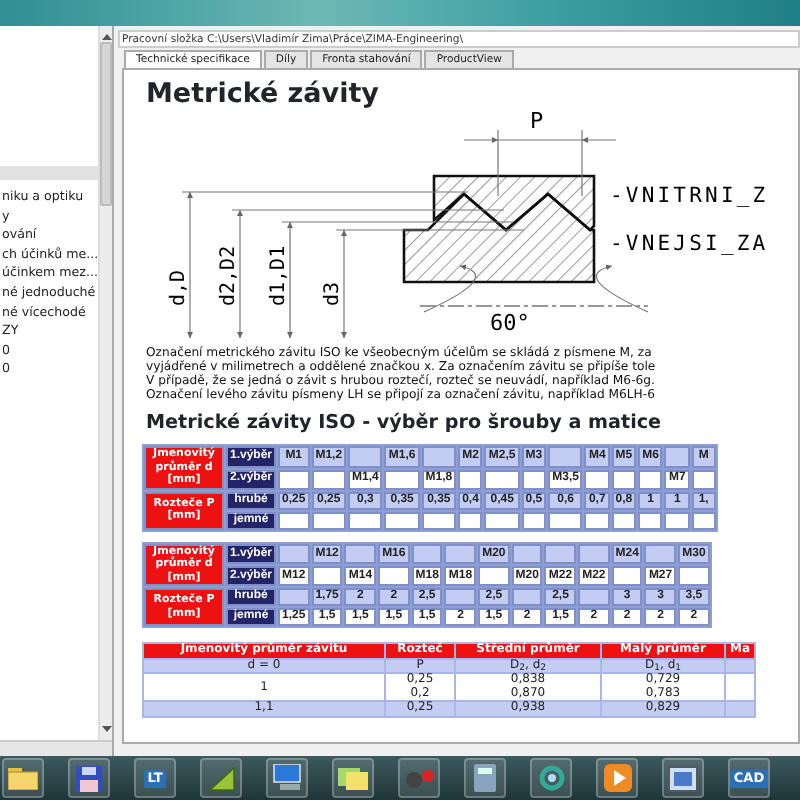  Describe the element at coordinates (689, 196) in the screenshot. I see `callout-label: -VNITRNI_Z` at that location.